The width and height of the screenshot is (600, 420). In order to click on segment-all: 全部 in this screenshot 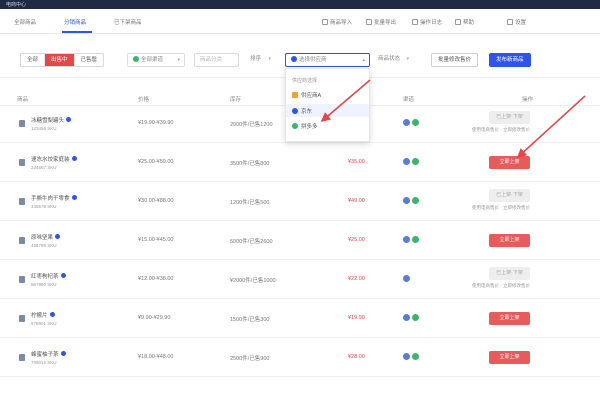, I will do `click(33, 60)`.